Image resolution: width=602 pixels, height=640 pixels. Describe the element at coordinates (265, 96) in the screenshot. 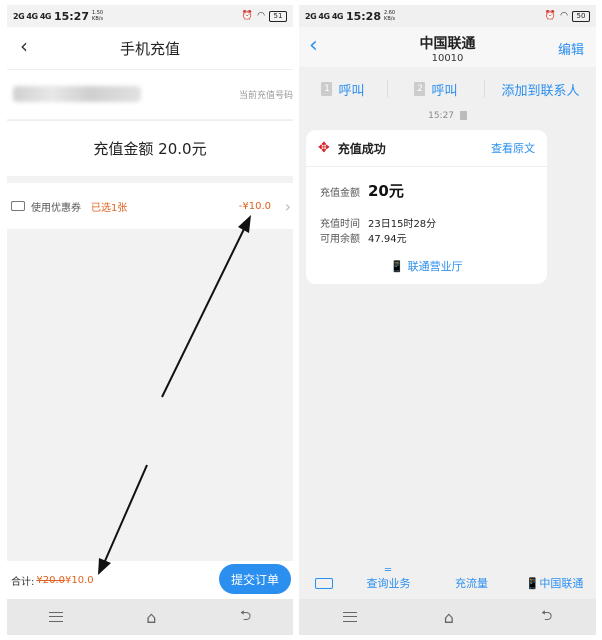

I see `current-number-hint: 当前充值号码` at that location.